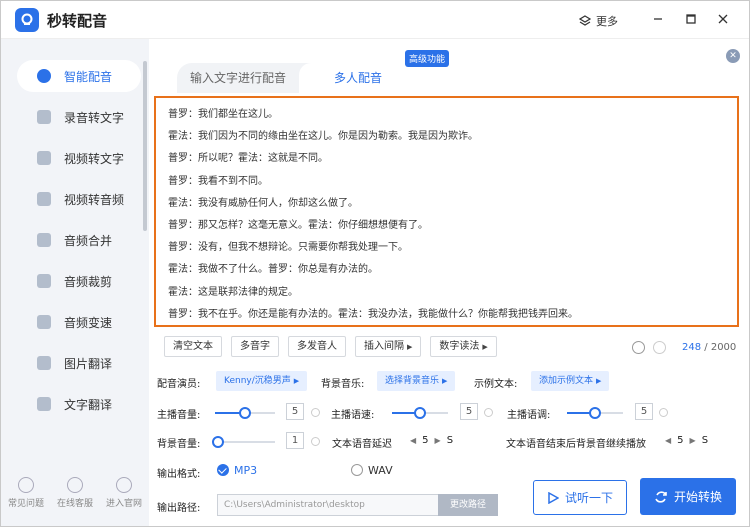  I want to click on sidebar-scrollbar, so click(145, 146).